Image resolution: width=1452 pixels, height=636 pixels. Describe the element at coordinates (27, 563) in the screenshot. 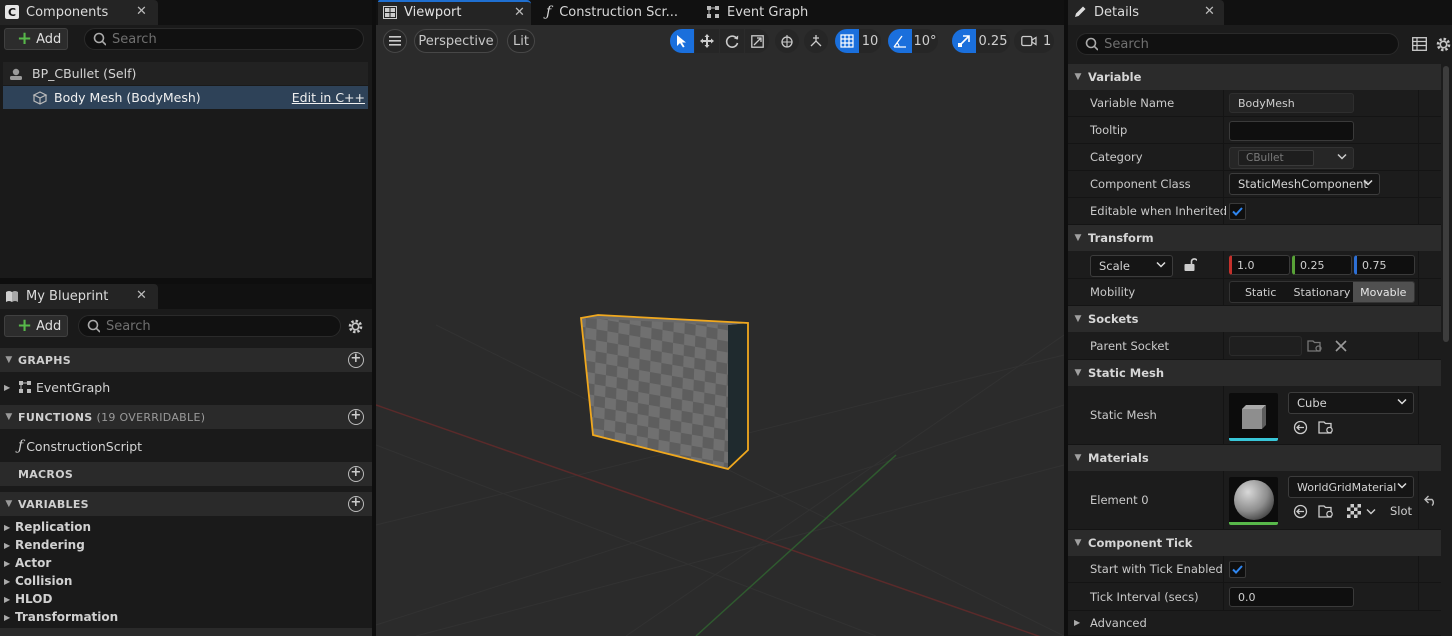

I see `variable-category-actor: ▶ Actor` at that location.